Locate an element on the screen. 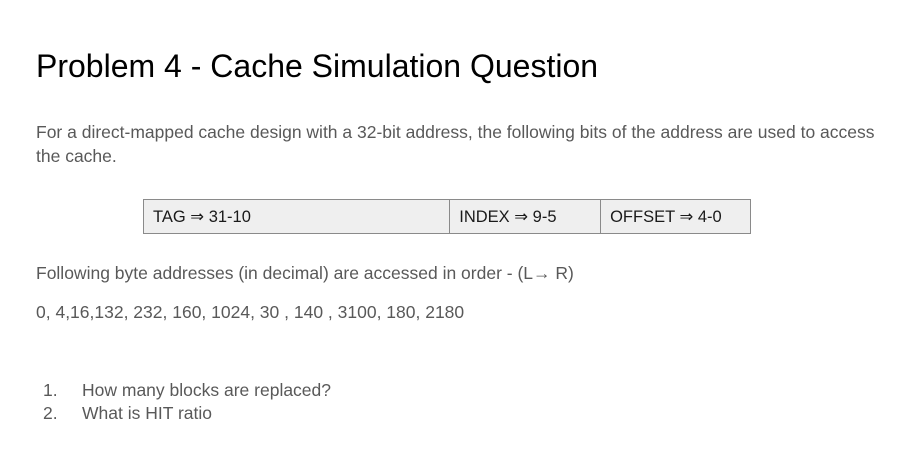  offset-field-cell: OFFSET ⇒ 4-0 is located at coordinates (675, 216).